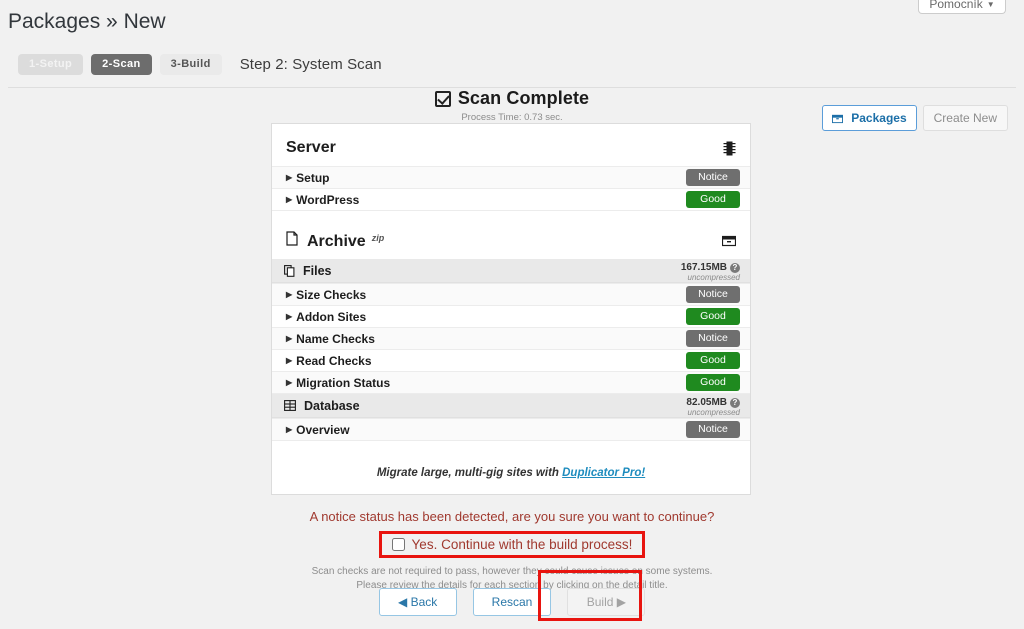 This screenshot has height=629, width=1024. I want to click on group-size-value-row: 82.05MB ?, so click(713, 403).